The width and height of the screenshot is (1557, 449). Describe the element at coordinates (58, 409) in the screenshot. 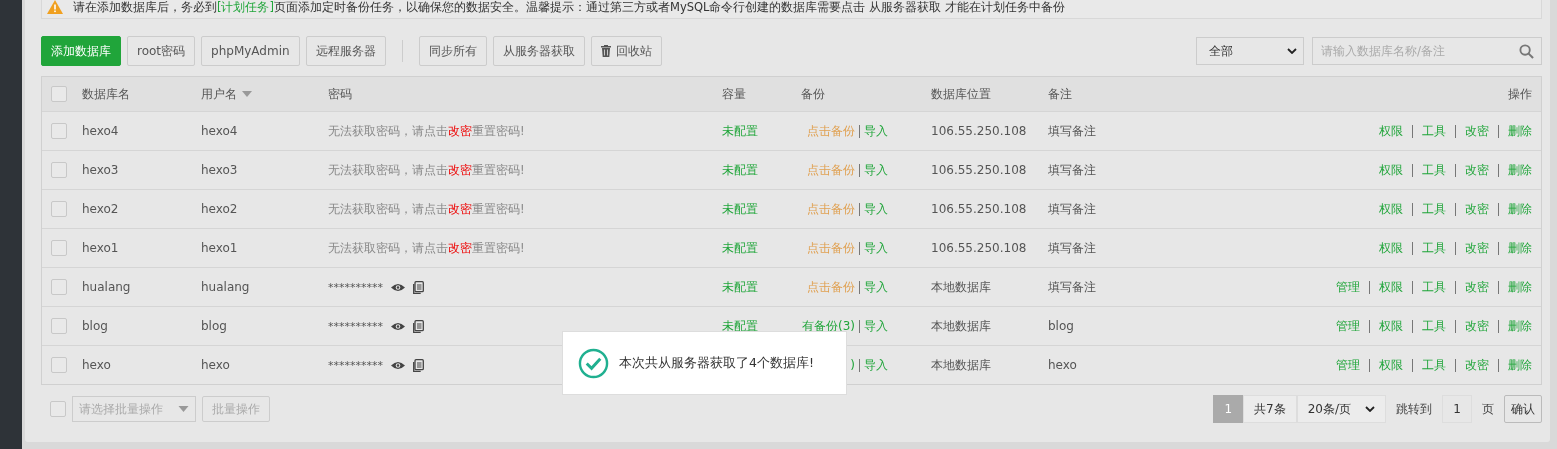

I see `batch-checkbox` at that location.